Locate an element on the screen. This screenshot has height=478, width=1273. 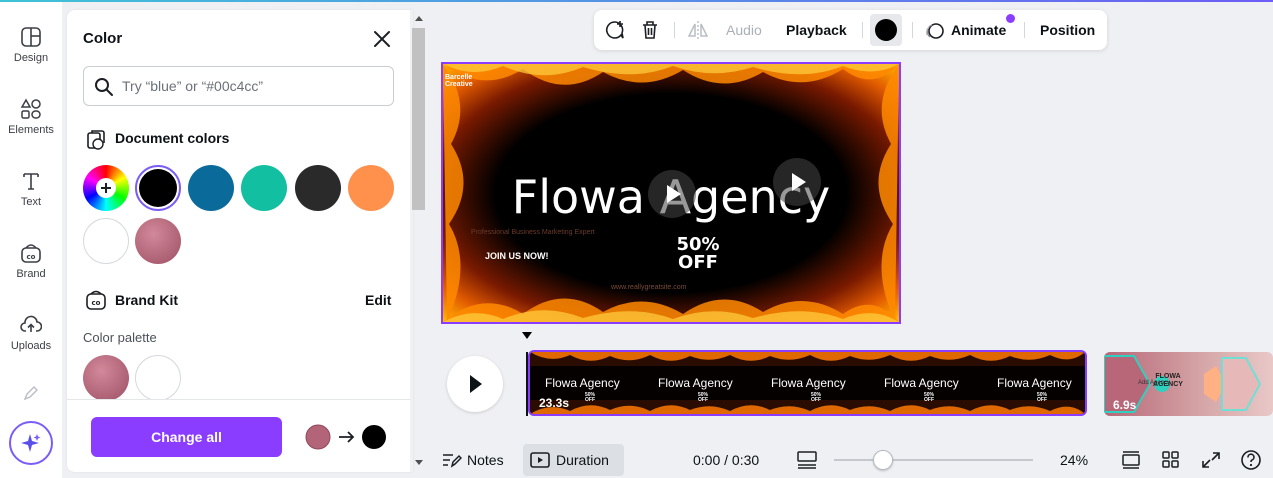
magic-button is located at coordinates (31, 443).